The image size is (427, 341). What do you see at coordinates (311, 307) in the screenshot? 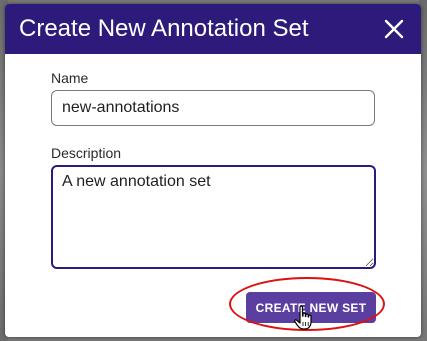
I see `create-new-set-button: CREATE NEW SET` at bounding box center [311, 307].